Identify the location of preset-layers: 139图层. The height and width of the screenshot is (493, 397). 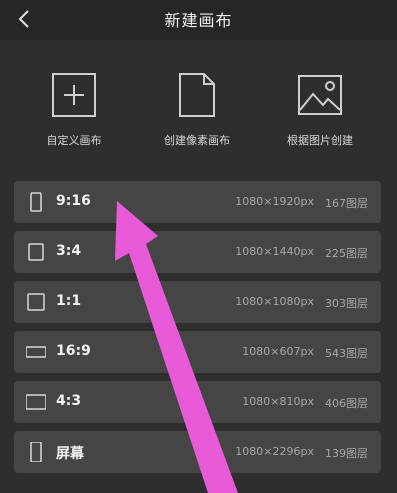
(346, 453).